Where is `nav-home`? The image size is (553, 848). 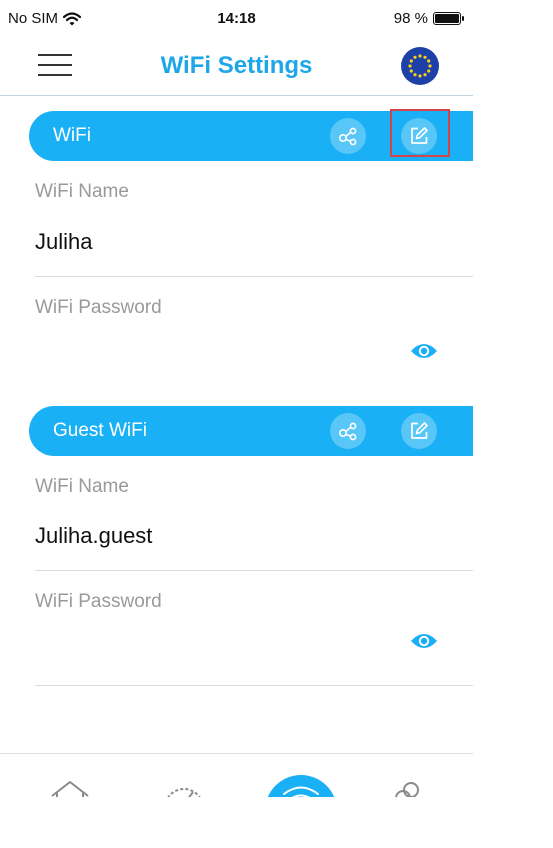
nav-home is located at coordinates (70, 787).